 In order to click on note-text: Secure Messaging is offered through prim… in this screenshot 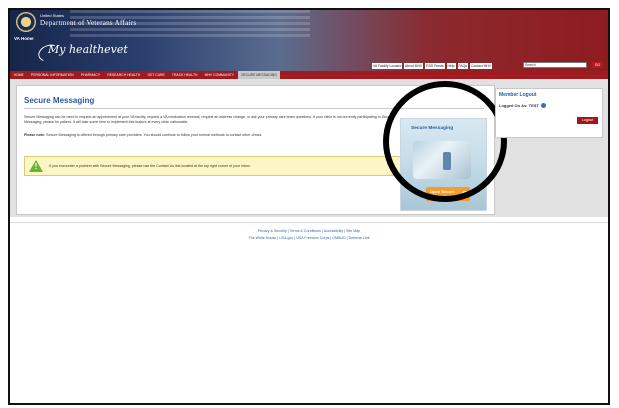, I will do `click(154, 135)`.